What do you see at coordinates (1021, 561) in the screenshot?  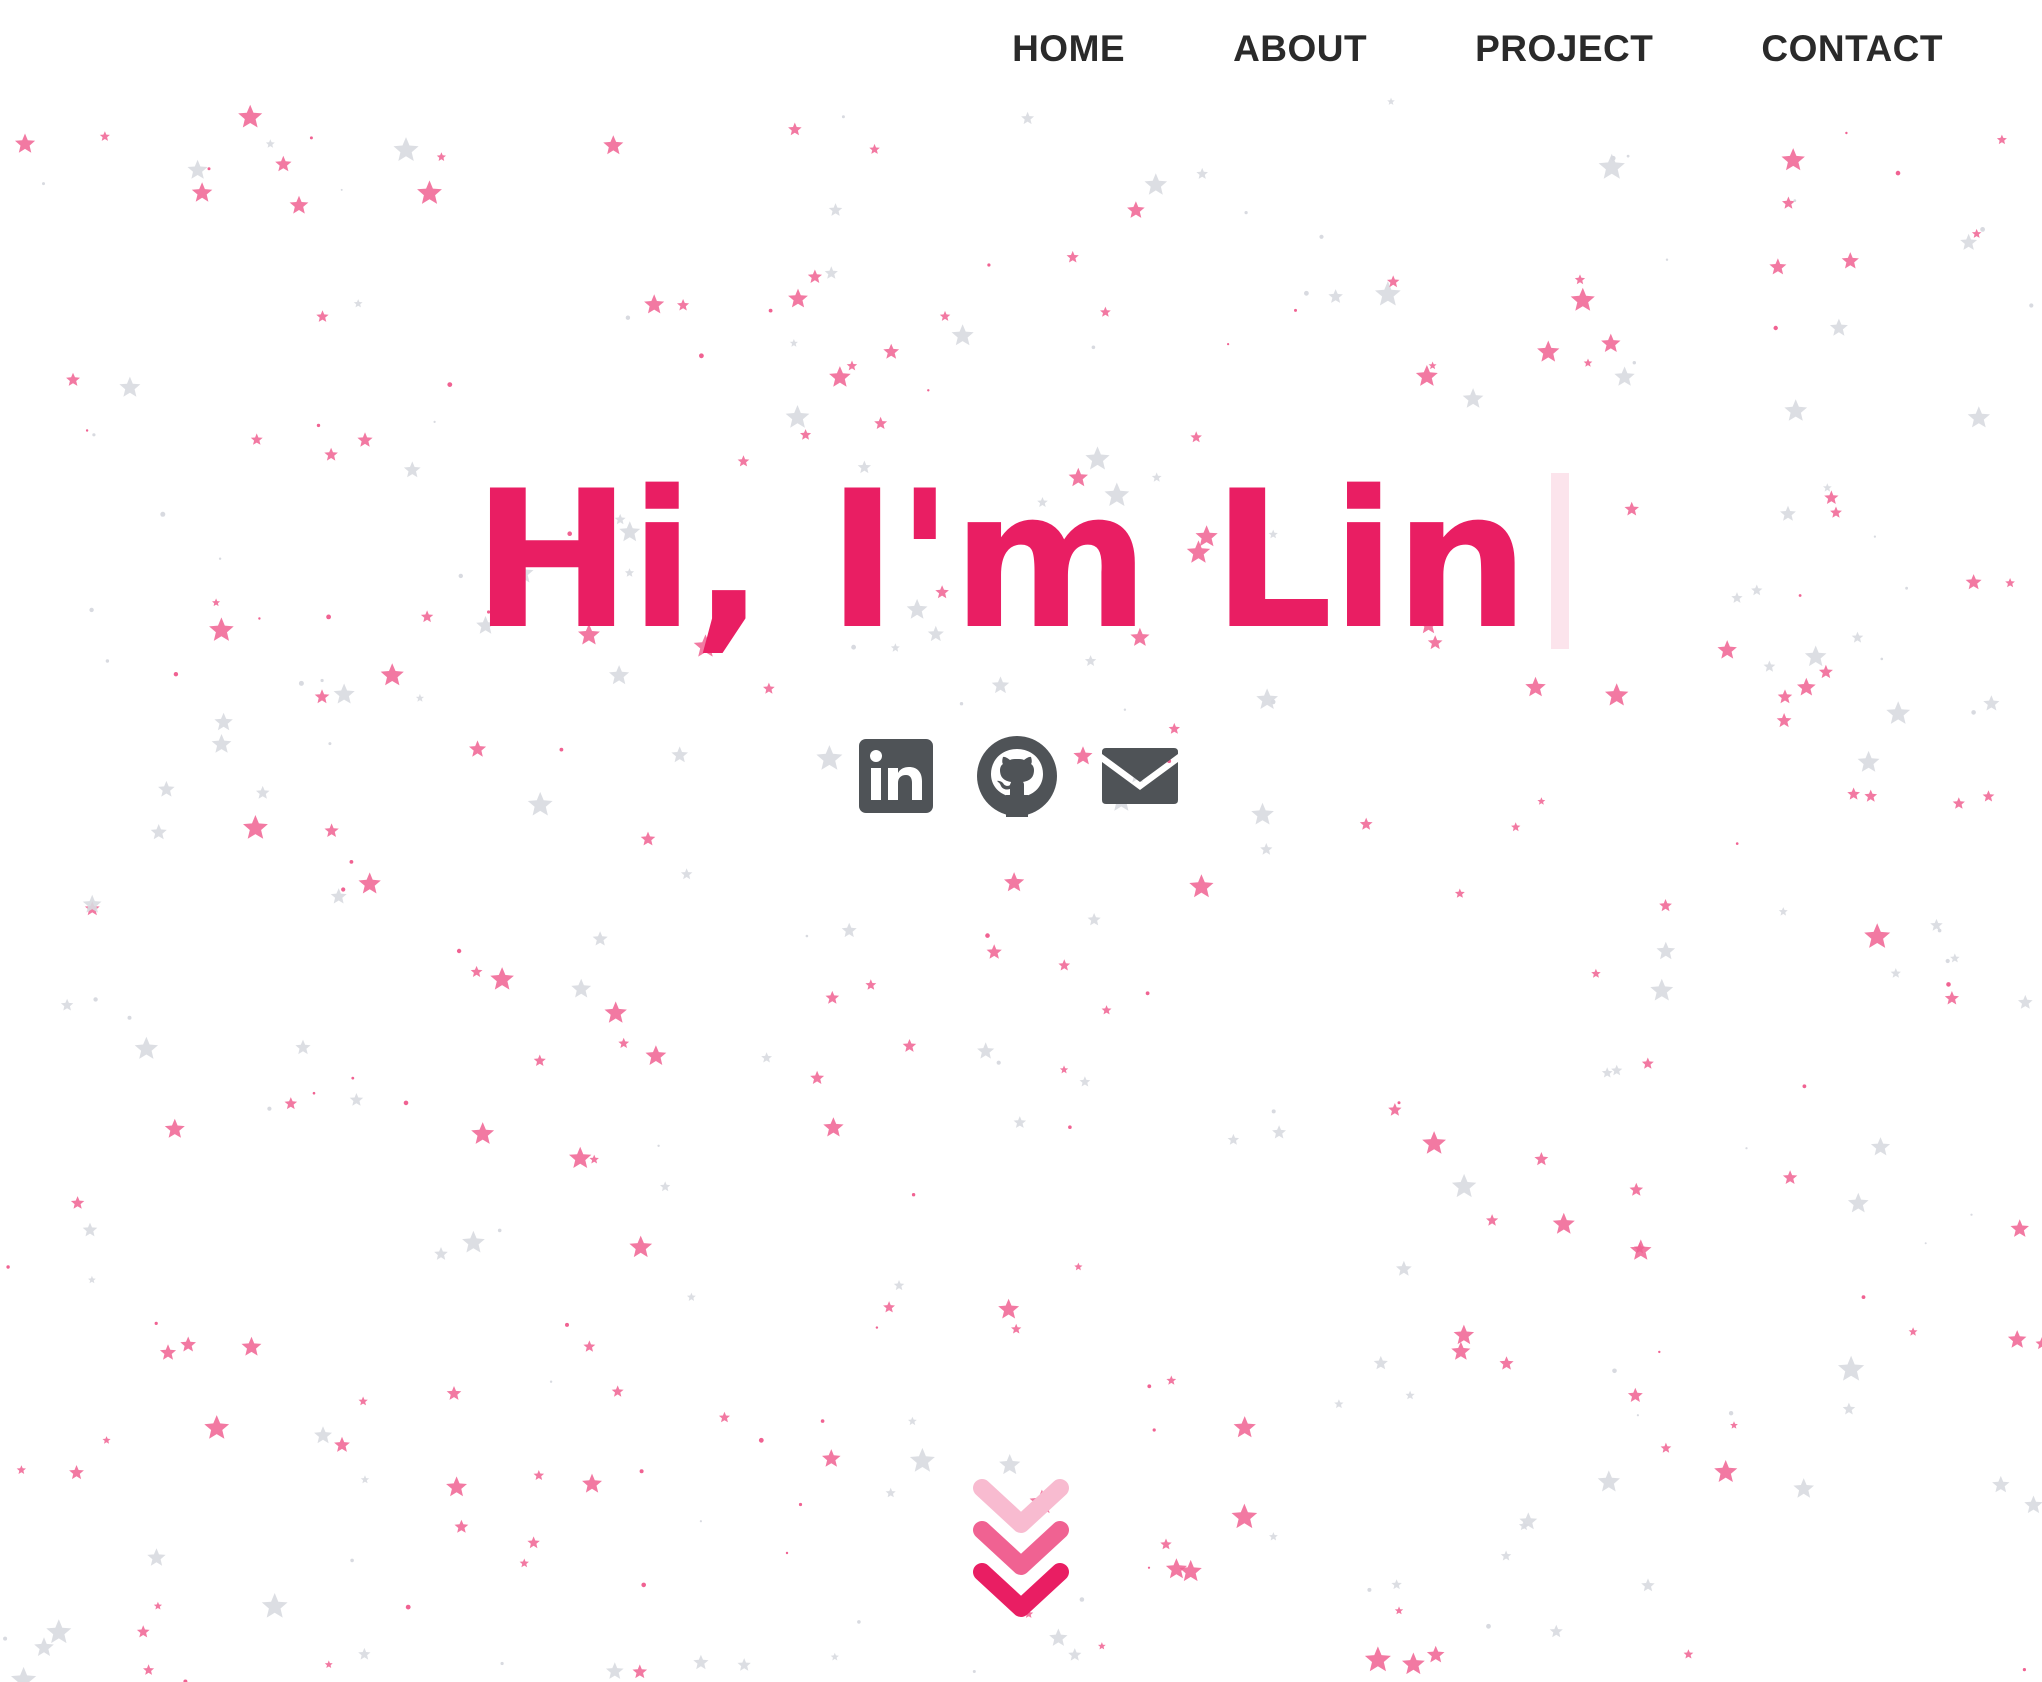 I see `hero-section: Hi, I'm Lin` at bounding box center [1021, 561].